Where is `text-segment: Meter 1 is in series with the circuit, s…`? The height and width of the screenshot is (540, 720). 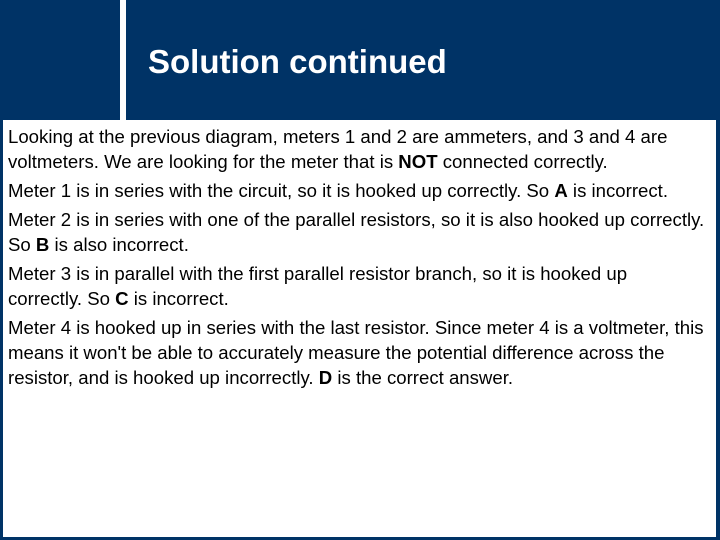
text-segment: Meter 1 is in series with the circuit, s… is located at coordinates (281, 190).